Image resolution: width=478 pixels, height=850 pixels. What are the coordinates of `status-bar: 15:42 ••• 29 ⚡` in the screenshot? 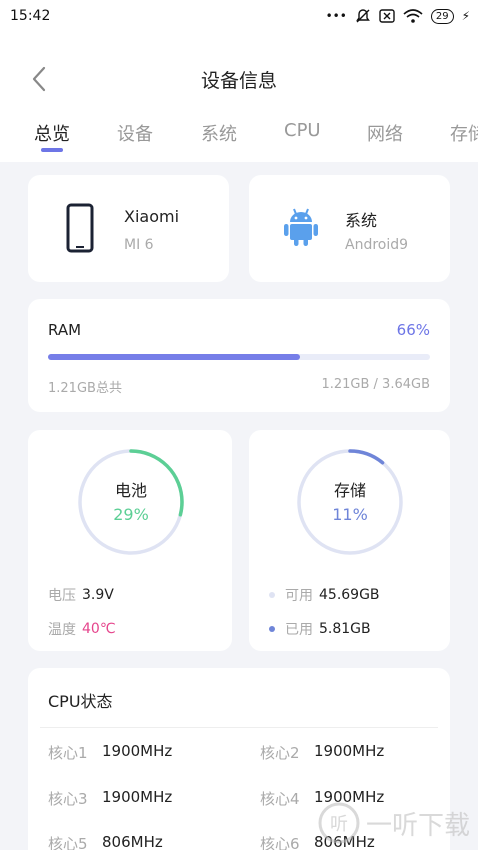 It's located at (239, 17).